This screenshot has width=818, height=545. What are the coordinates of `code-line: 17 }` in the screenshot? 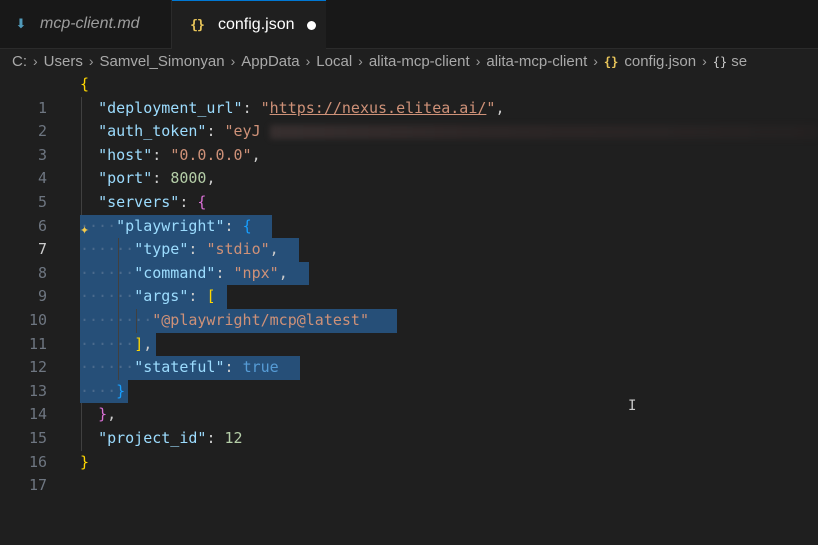 It's located at (409, 473).